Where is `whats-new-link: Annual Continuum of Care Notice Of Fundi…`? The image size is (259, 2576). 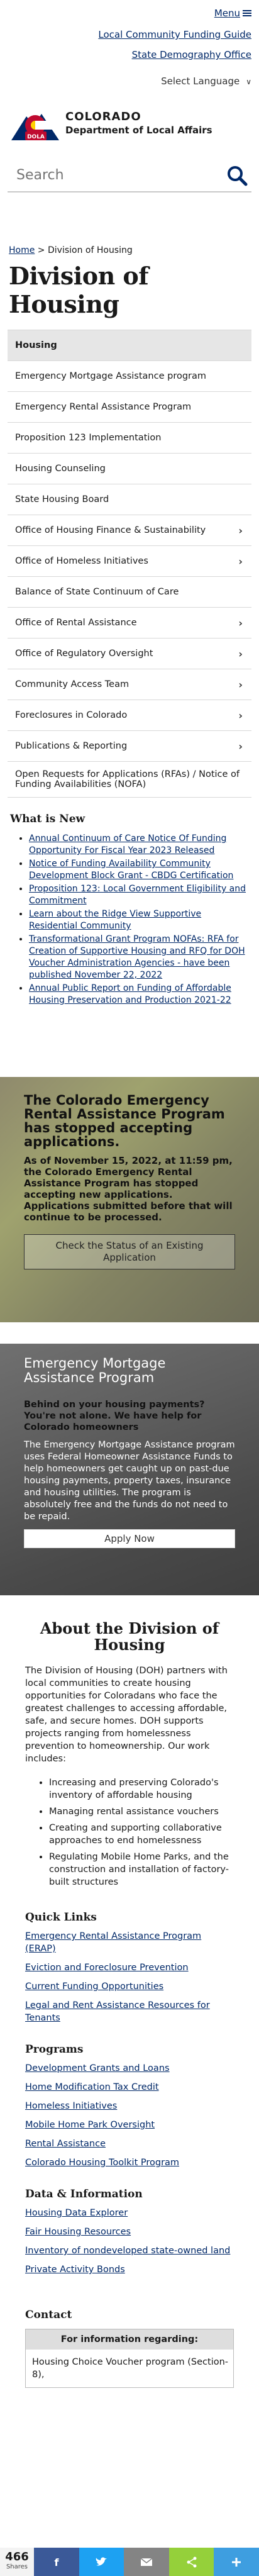
whats-new-link: Annual Continuum of Care Notice Of Fundi… is located at coordinates (128, 845).